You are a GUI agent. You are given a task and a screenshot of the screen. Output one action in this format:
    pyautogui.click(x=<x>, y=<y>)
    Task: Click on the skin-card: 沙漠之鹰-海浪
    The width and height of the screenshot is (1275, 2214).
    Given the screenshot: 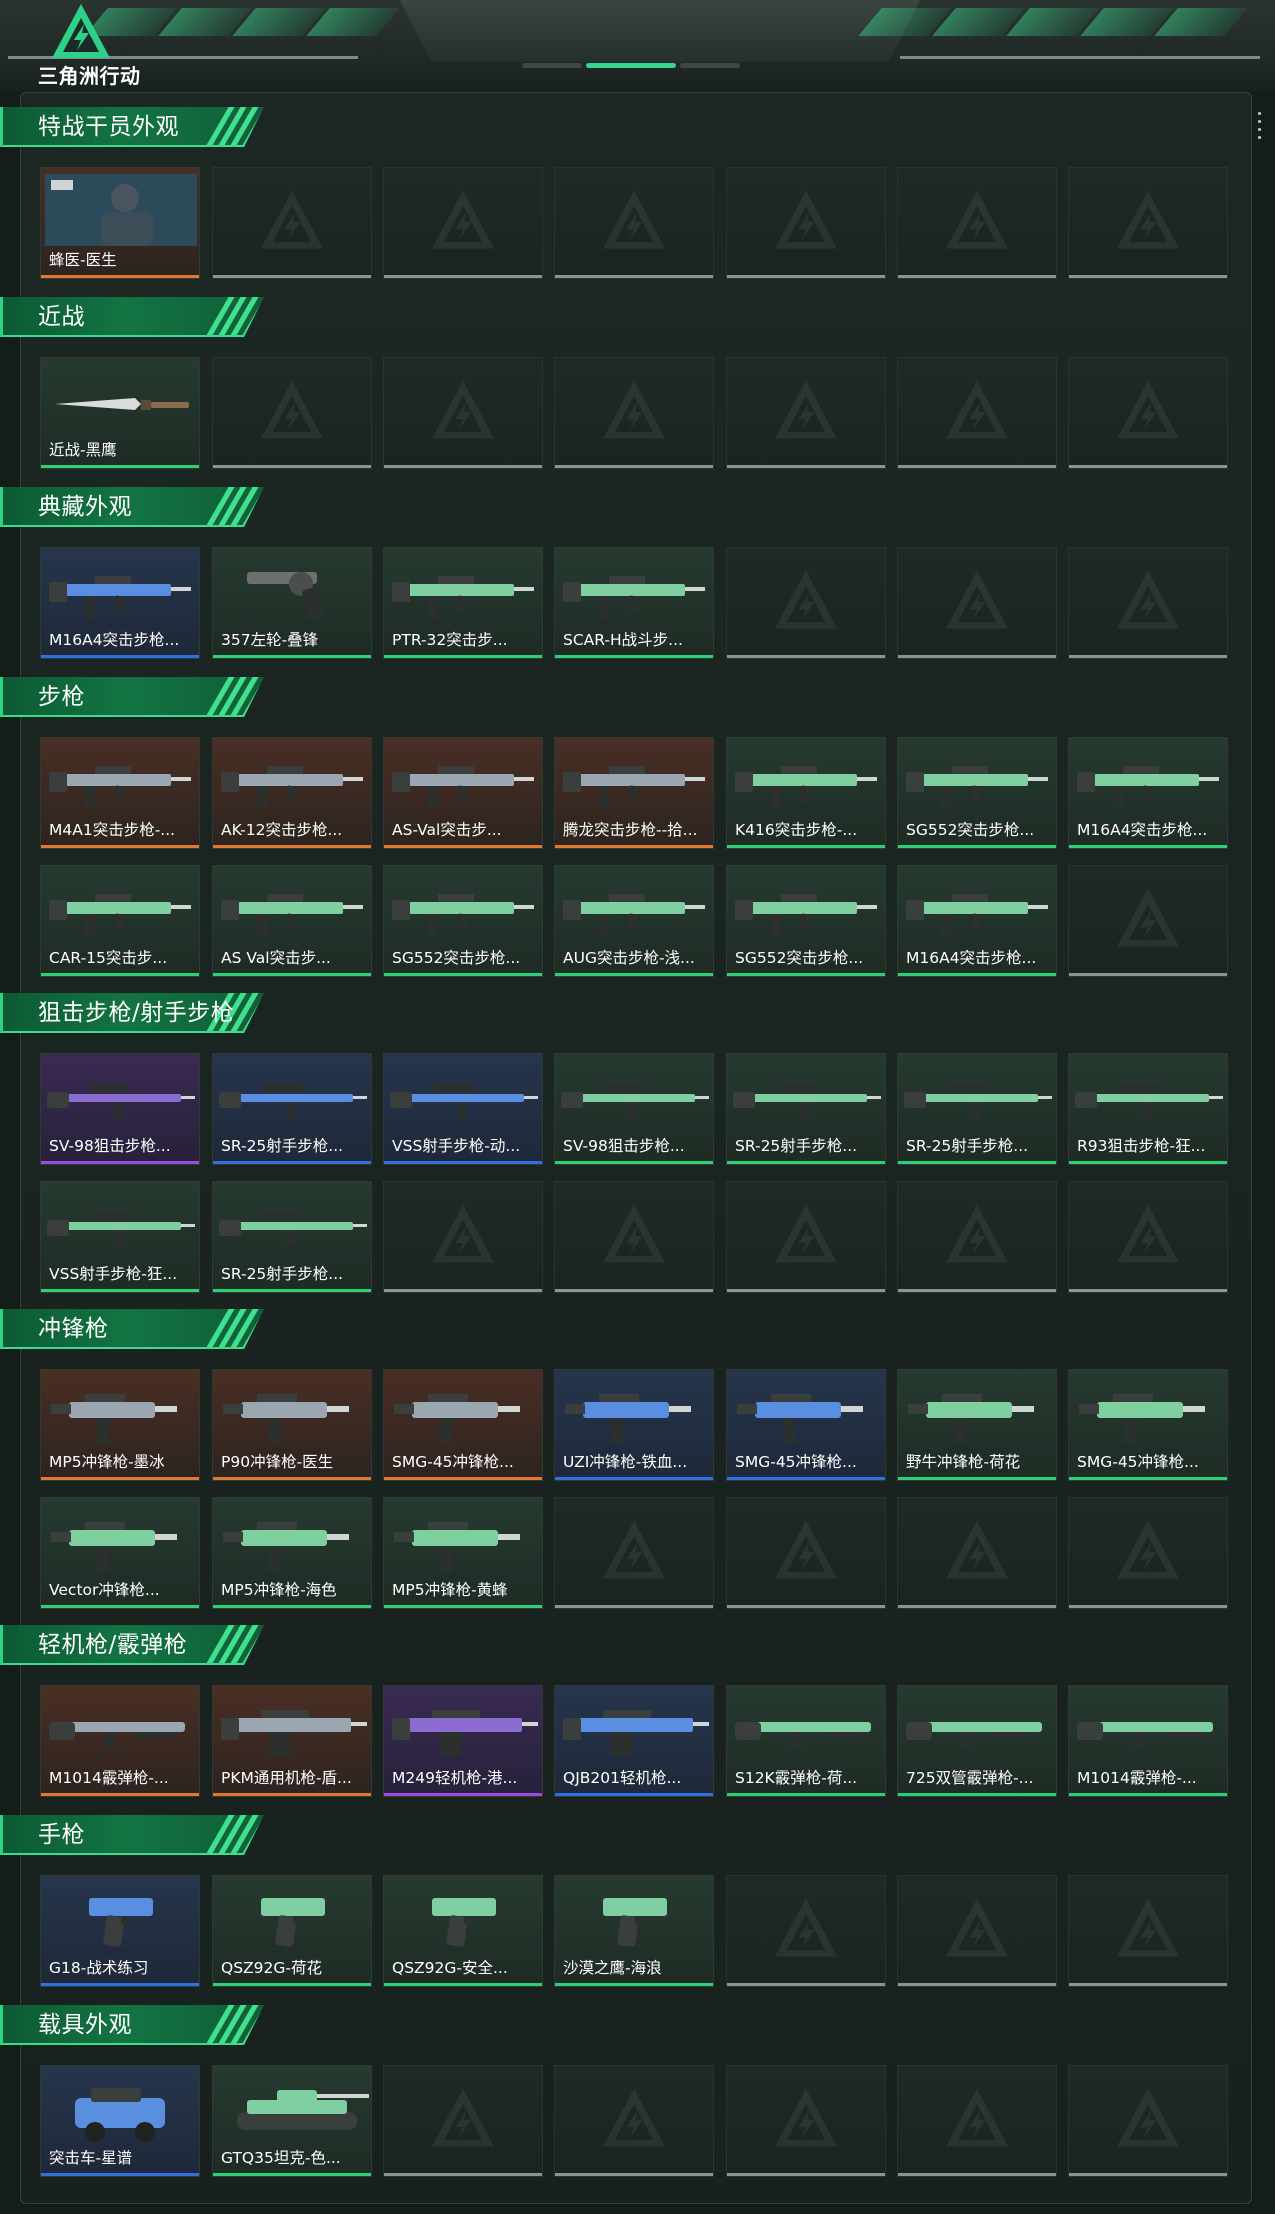 What is the action you would take?
    pyautogui.click(x=634, y=1931)
    